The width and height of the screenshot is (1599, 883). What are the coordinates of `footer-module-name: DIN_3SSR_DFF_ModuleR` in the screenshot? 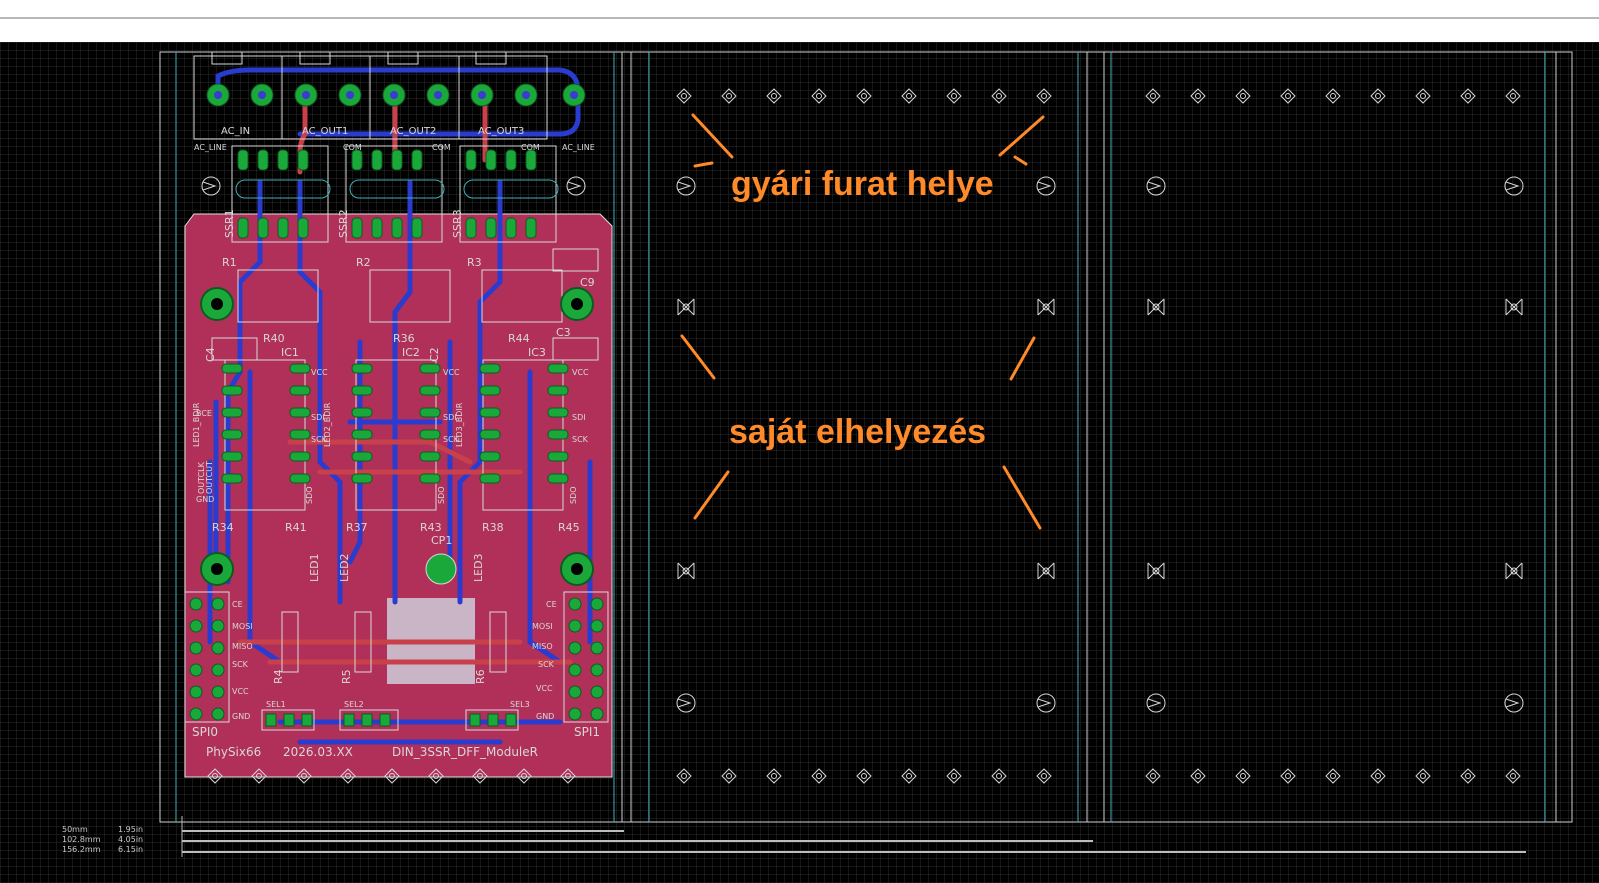 It's located at (465, 752).